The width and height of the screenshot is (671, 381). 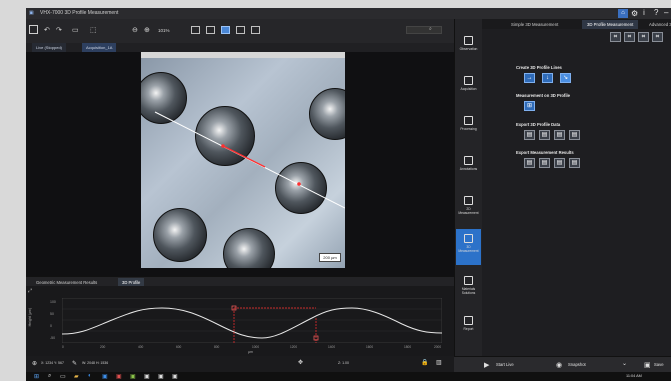 I want to click on export-data-heading: Export 3D Profile Data, so click(x=538, y=124).